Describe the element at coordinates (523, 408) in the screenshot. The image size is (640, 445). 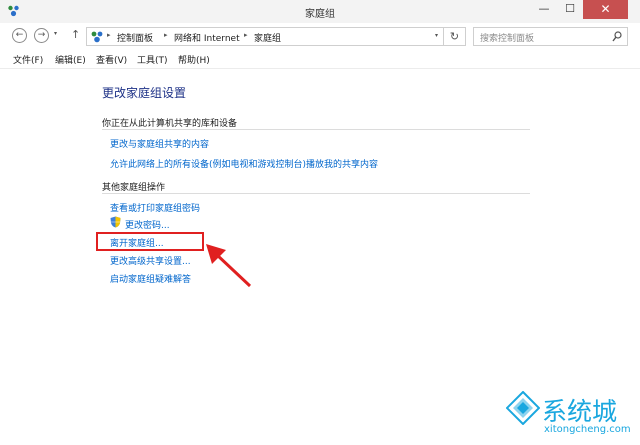
I see `watermark-logo-icon` at that location.